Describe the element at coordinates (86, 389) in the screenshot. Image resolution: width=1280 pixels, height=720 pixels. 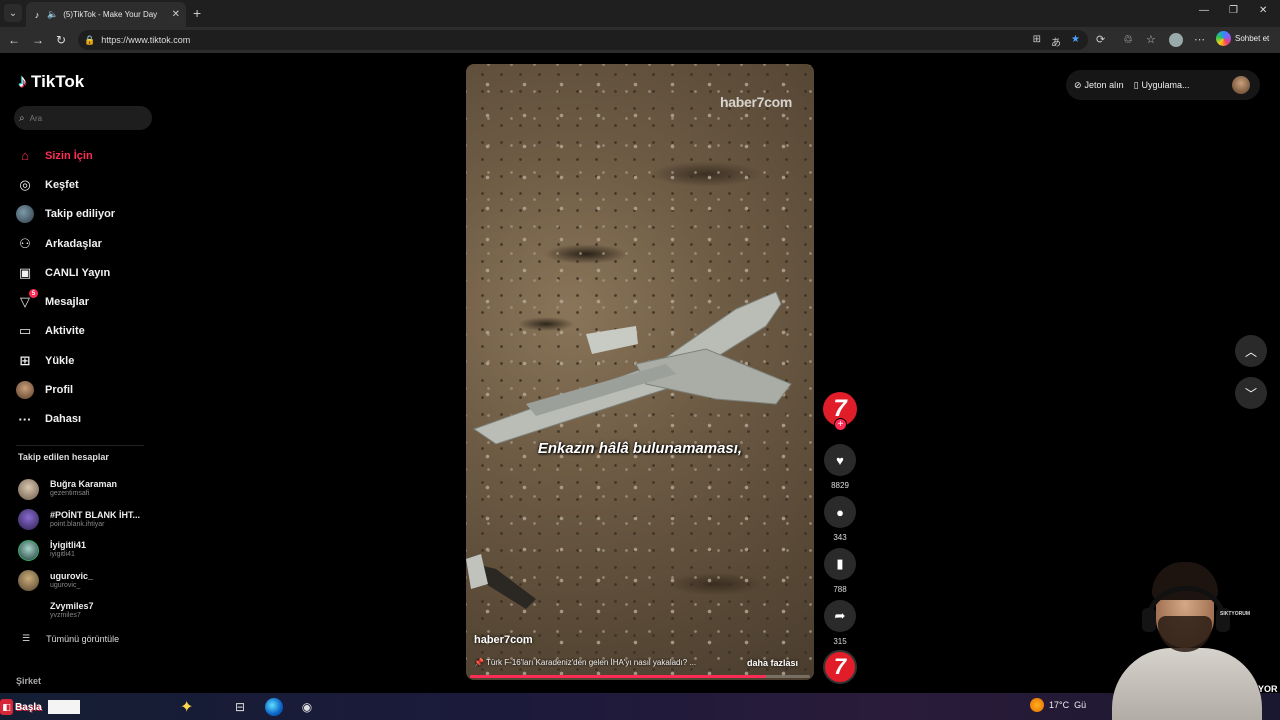
I see `nav-item-profile: Profil` at that location.